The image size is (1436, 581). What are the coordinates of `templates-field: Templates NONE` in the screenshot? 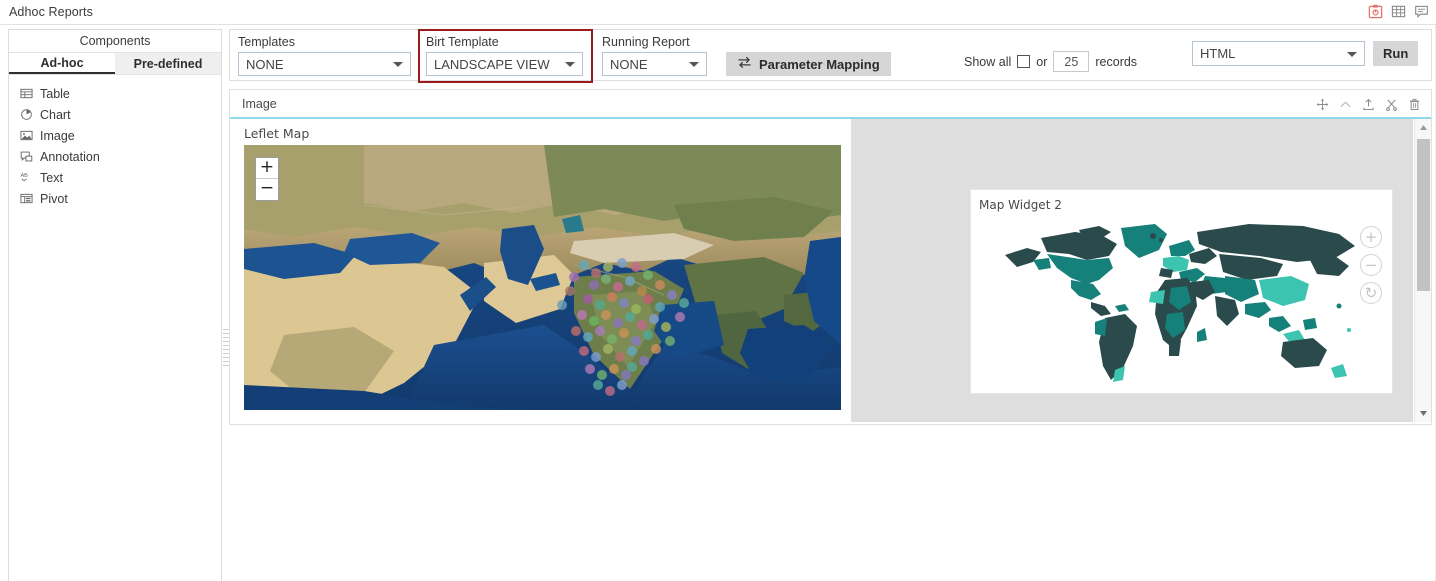 It's located at (324, 55).